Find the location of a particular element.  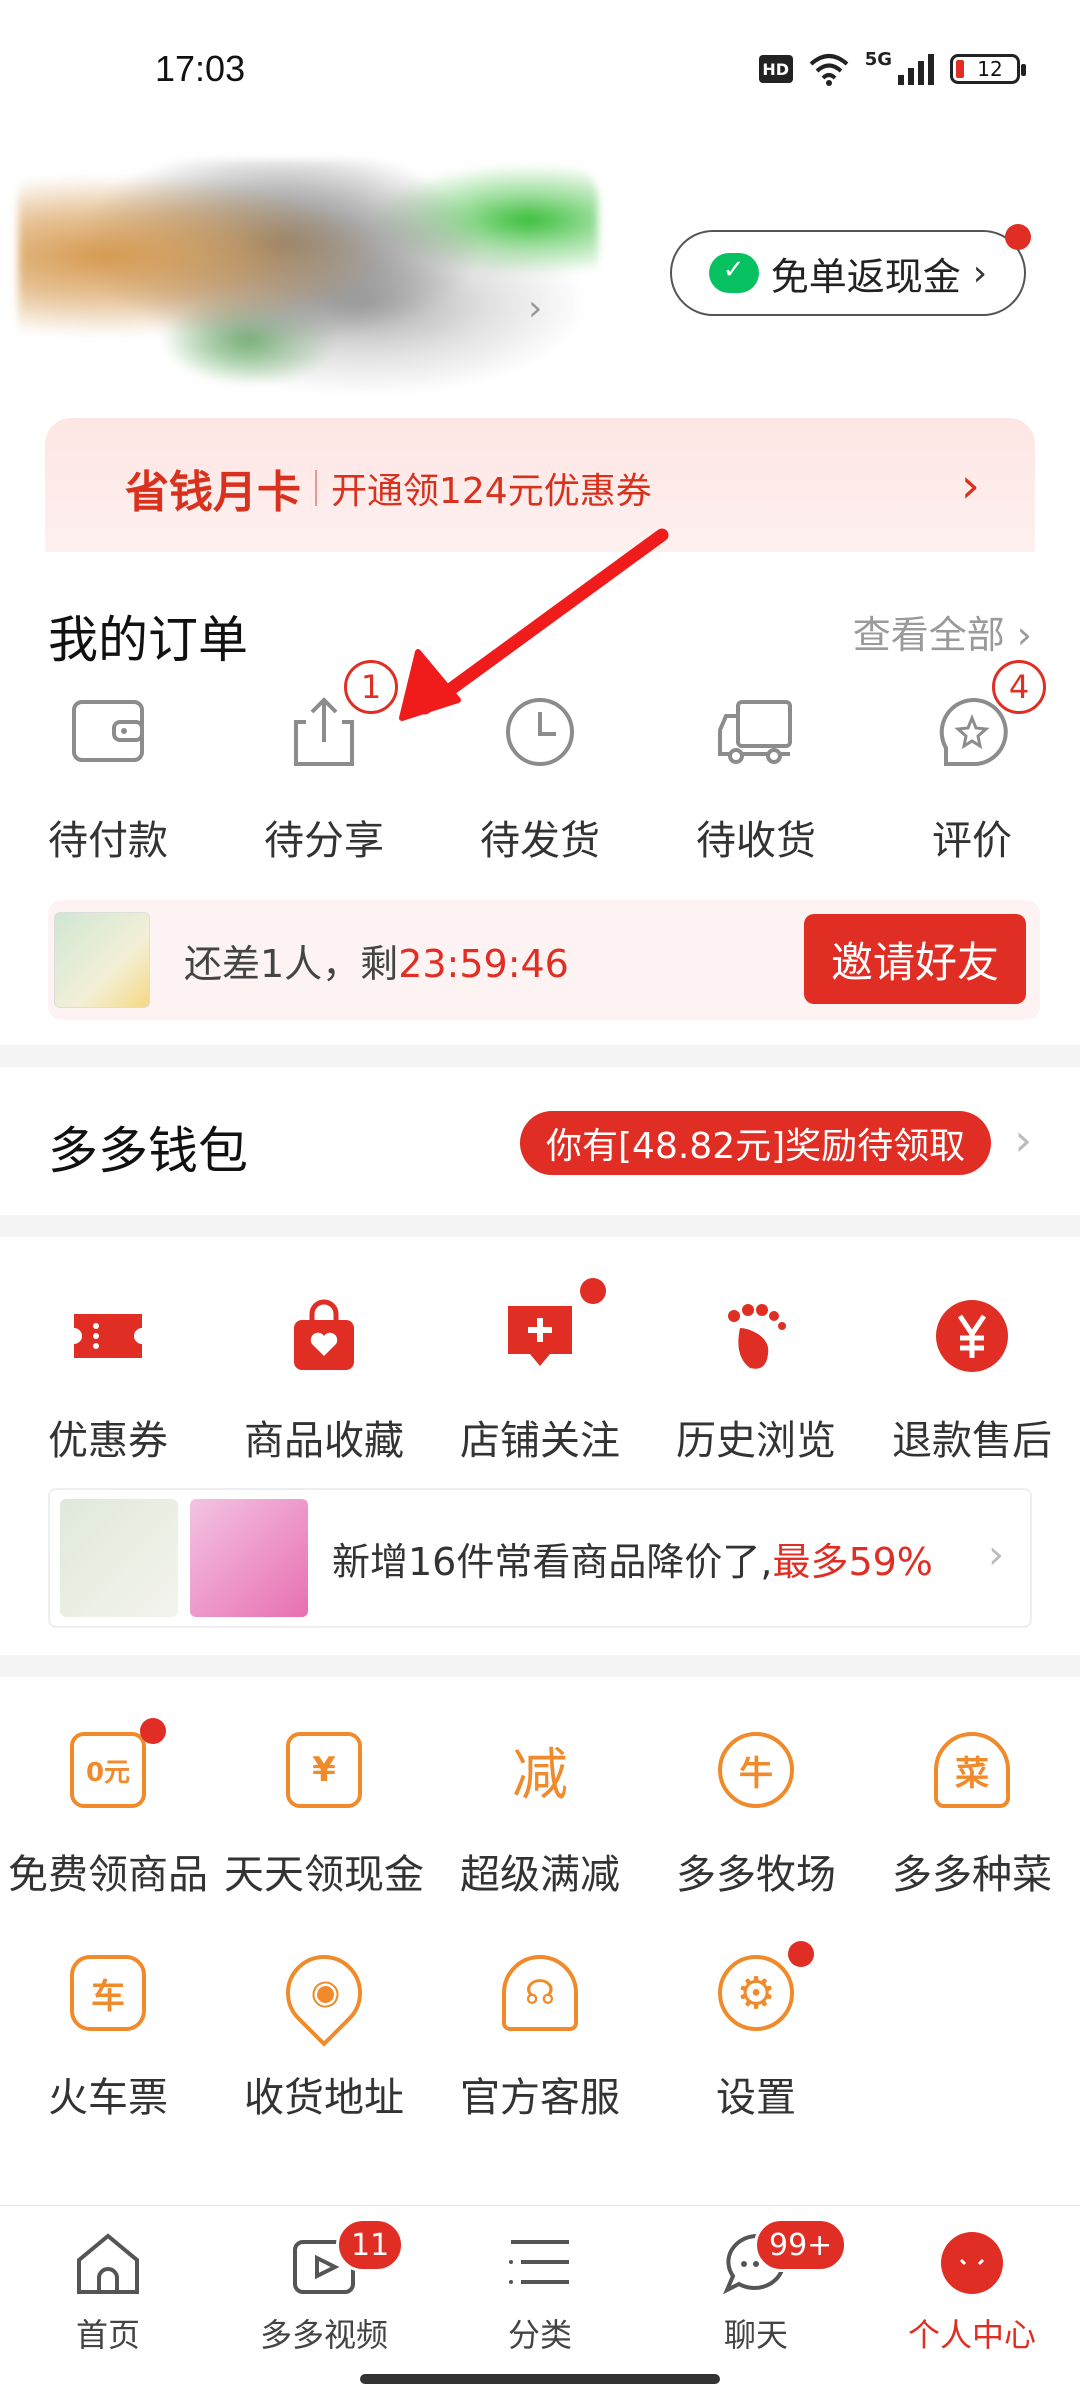

order-count-badge: 4 is located at coordinates (1019, 687).